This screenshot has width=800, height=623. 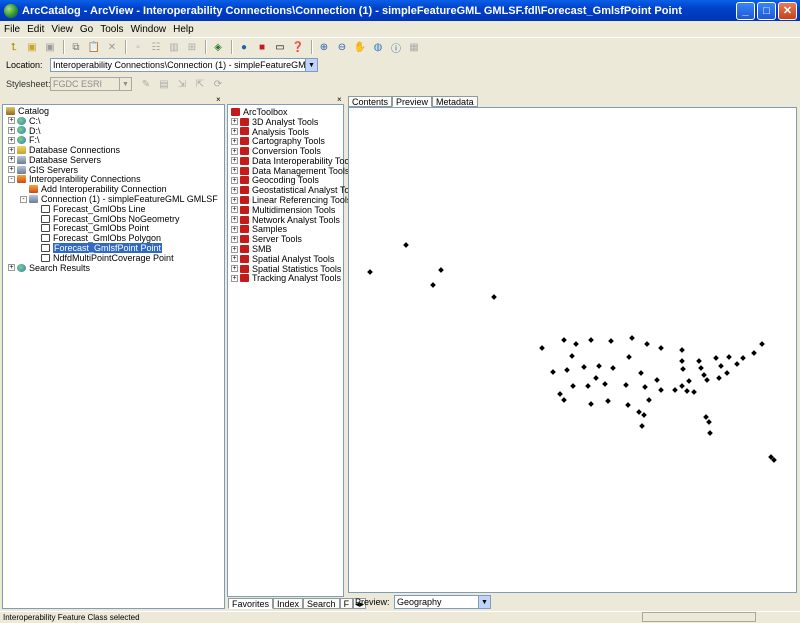 What do you see at coordinates (346, 603) in the screenshot?
I see `tab-f: F` at bounding box center [346, 603].